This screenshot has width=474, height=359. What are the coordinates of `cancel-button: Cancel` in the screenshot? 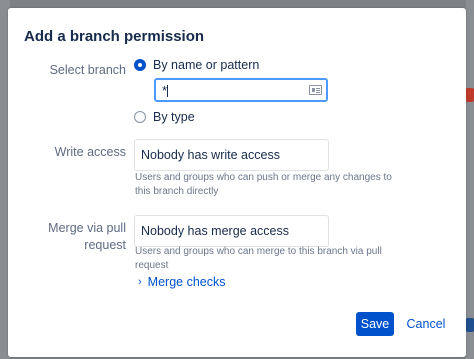 It's located at (426, 324).